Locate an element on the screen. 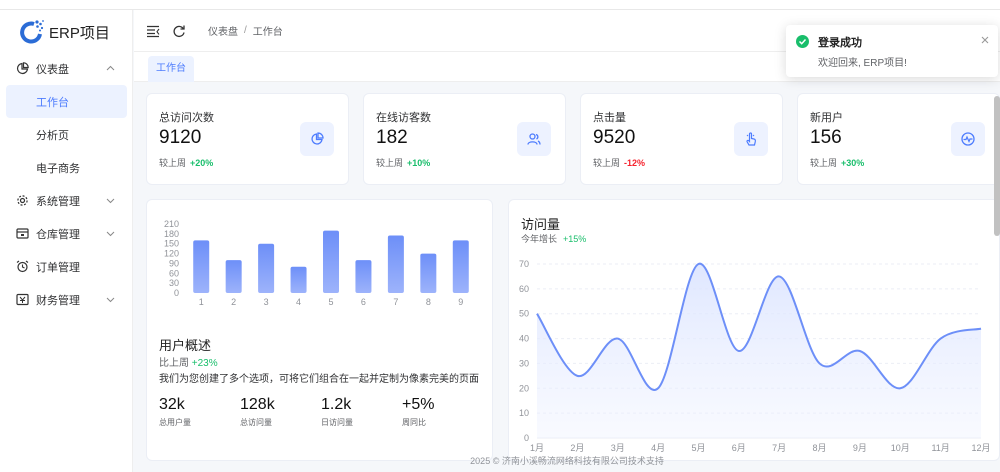  sidebar-subitem-workbench: 工作台 is located at coordinates (66, 101).